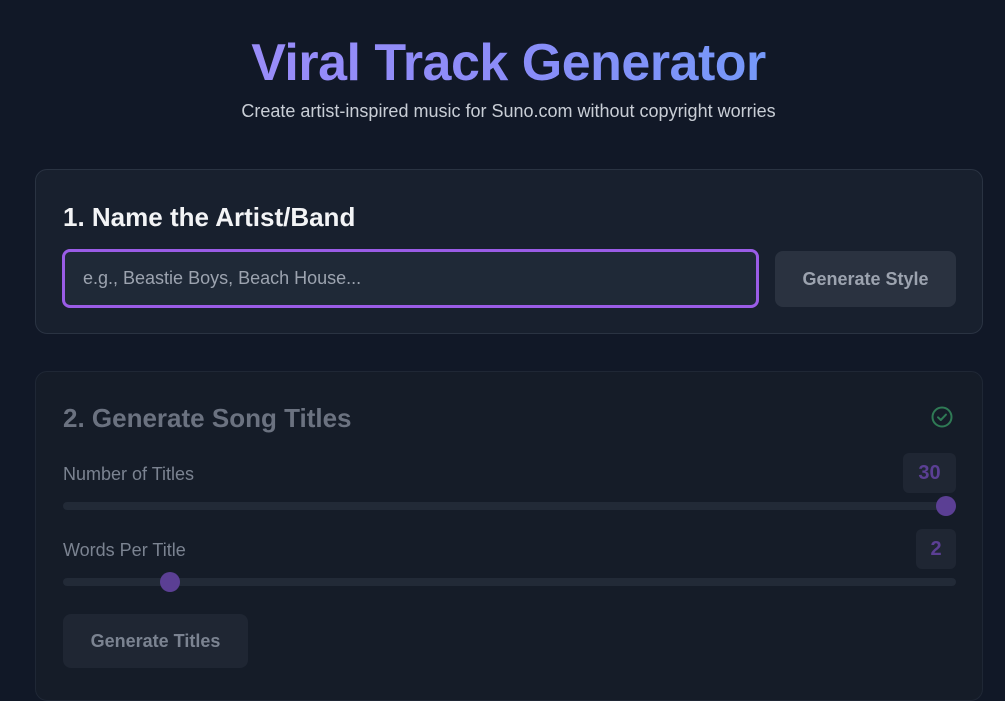 The height and width of the screenshot is (701, 1005). What do you see at coordinates (155, 641) in the screenshot?
I see `generate-titles-button: Generate Titles` at bounding box center [155, 641].